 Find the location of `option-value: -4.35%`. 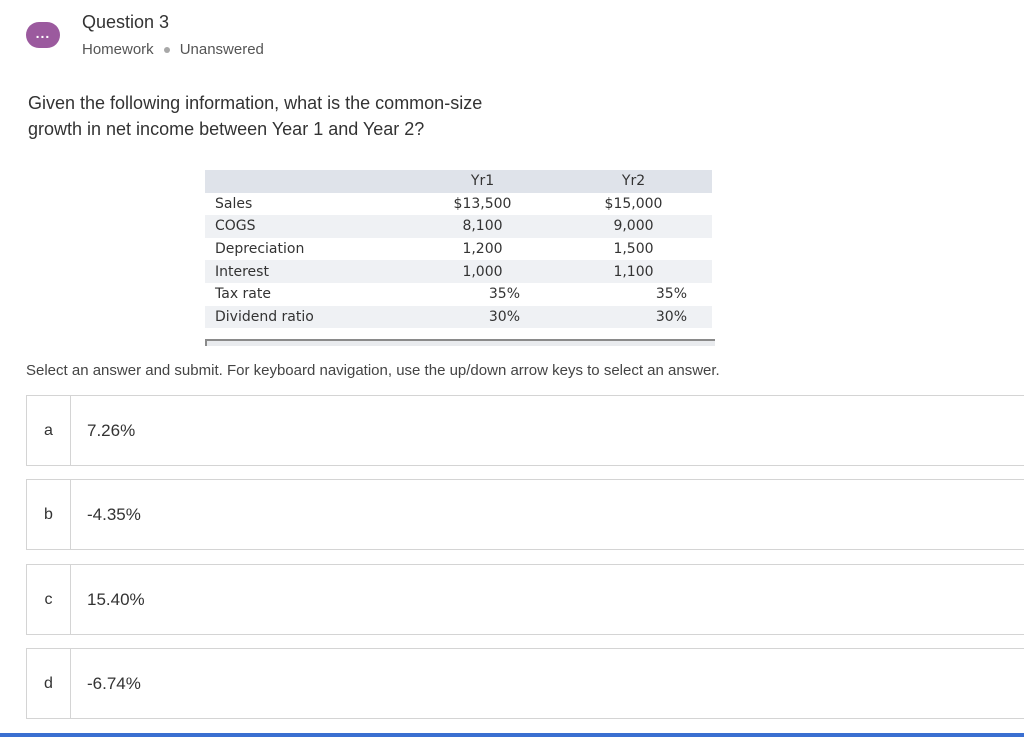

option-value: -4.35% is located at coordinates (114, 514).